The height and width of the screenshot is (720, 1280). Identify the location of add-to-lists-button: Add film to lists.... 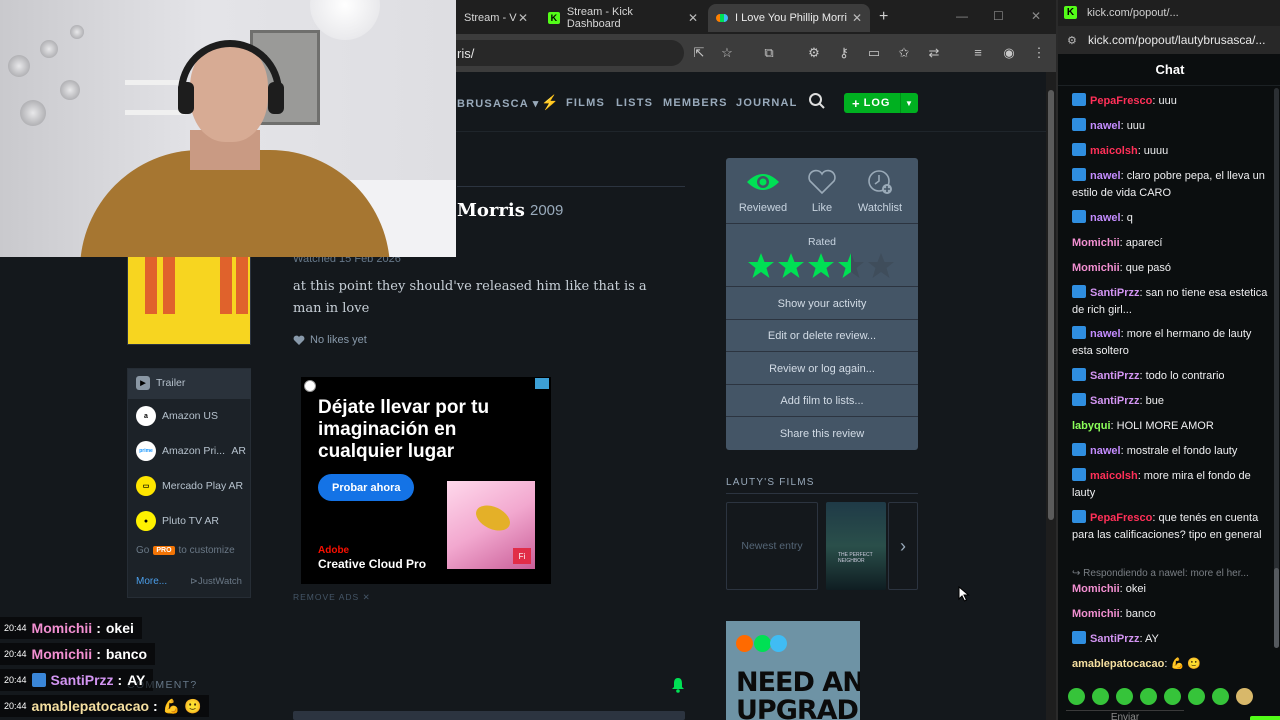
(822, 401).